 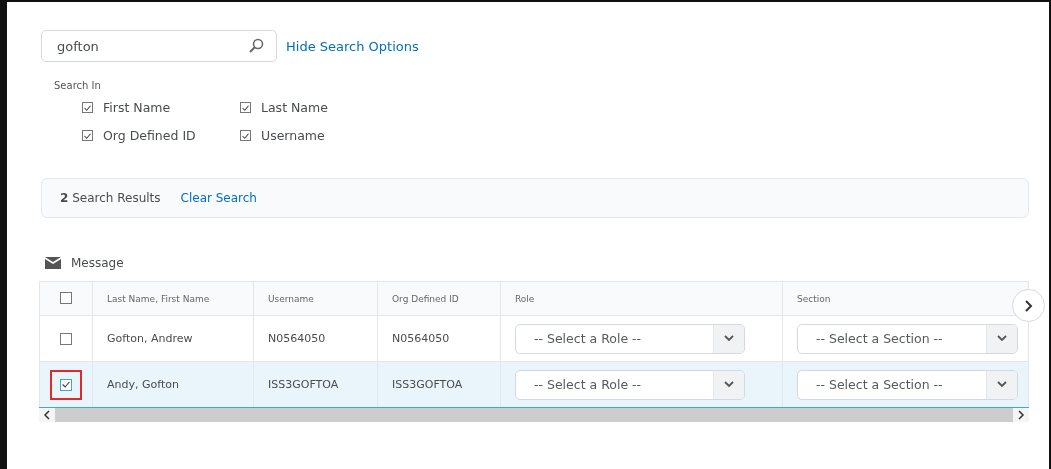 I want to click on option-label: First Name, so click(x=137, y=107).